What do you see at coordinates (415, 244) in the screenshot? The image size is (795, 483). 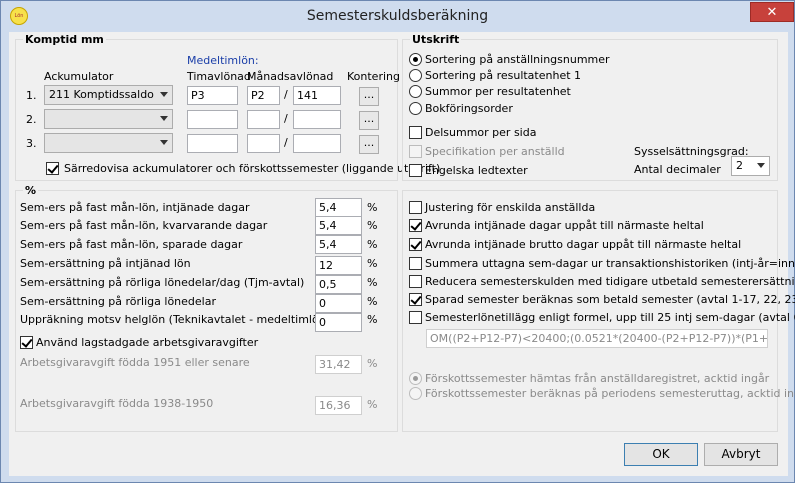 I see `avrunda-brutto-checkbox` at bounding box center [415, 244].